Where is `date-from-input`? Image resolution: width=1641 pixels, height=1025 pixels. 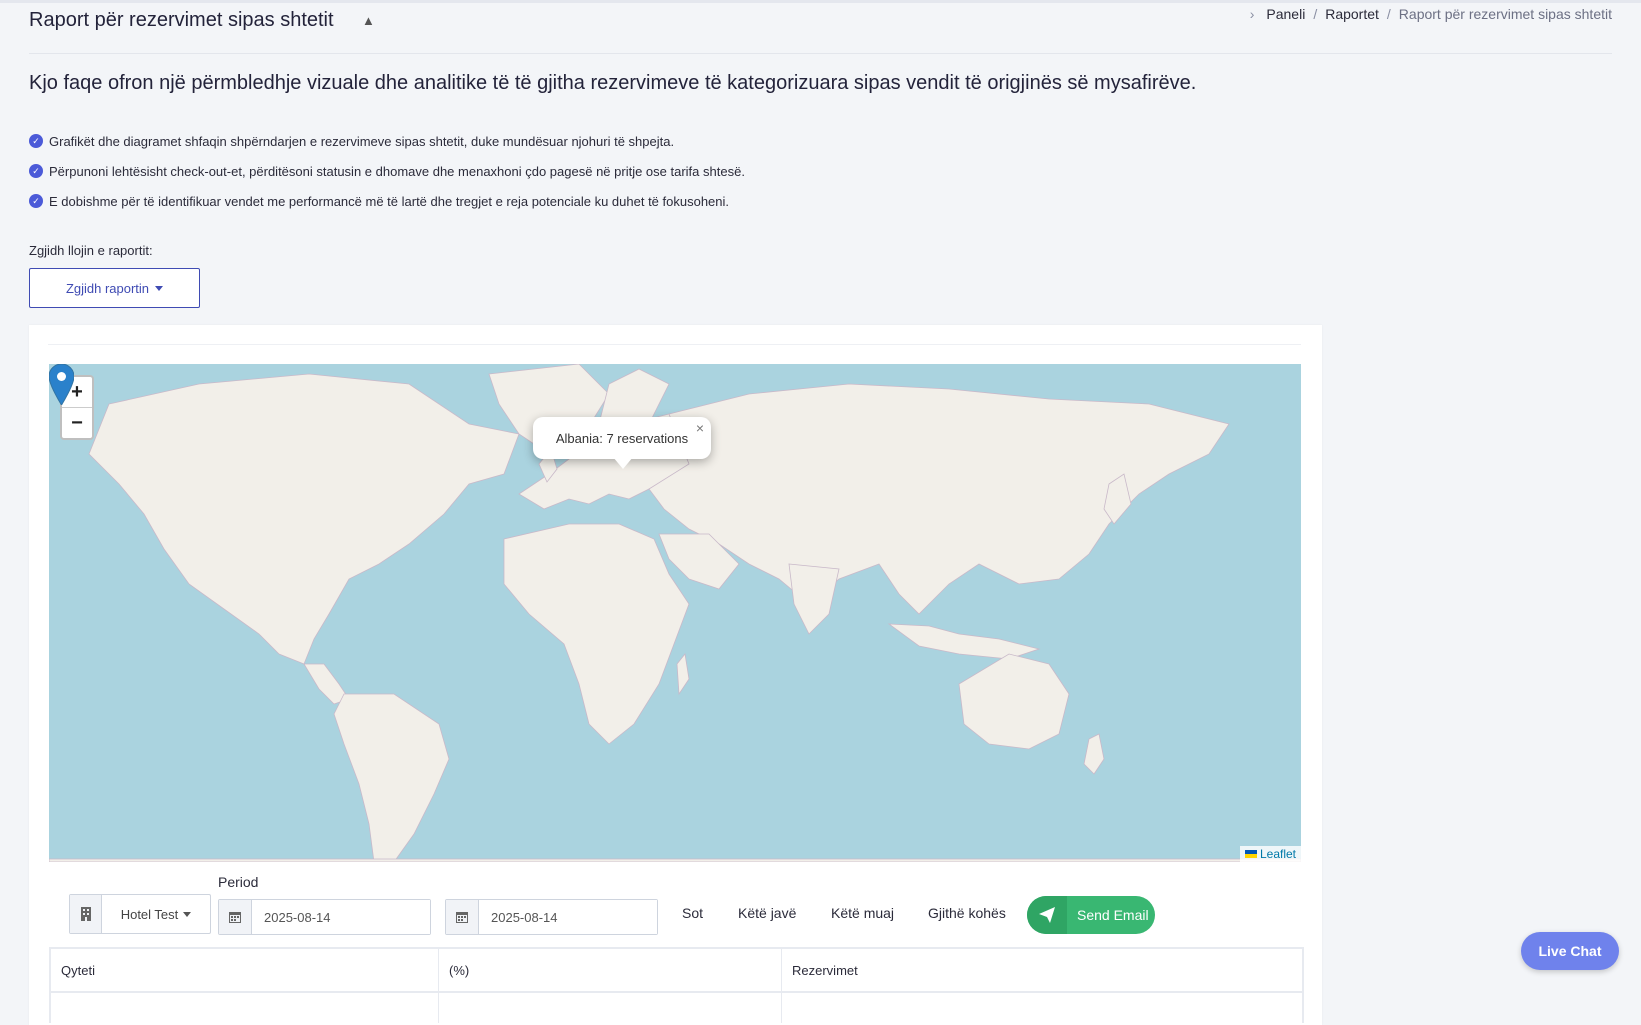
date-from-input is located at coordinates (341, 917).